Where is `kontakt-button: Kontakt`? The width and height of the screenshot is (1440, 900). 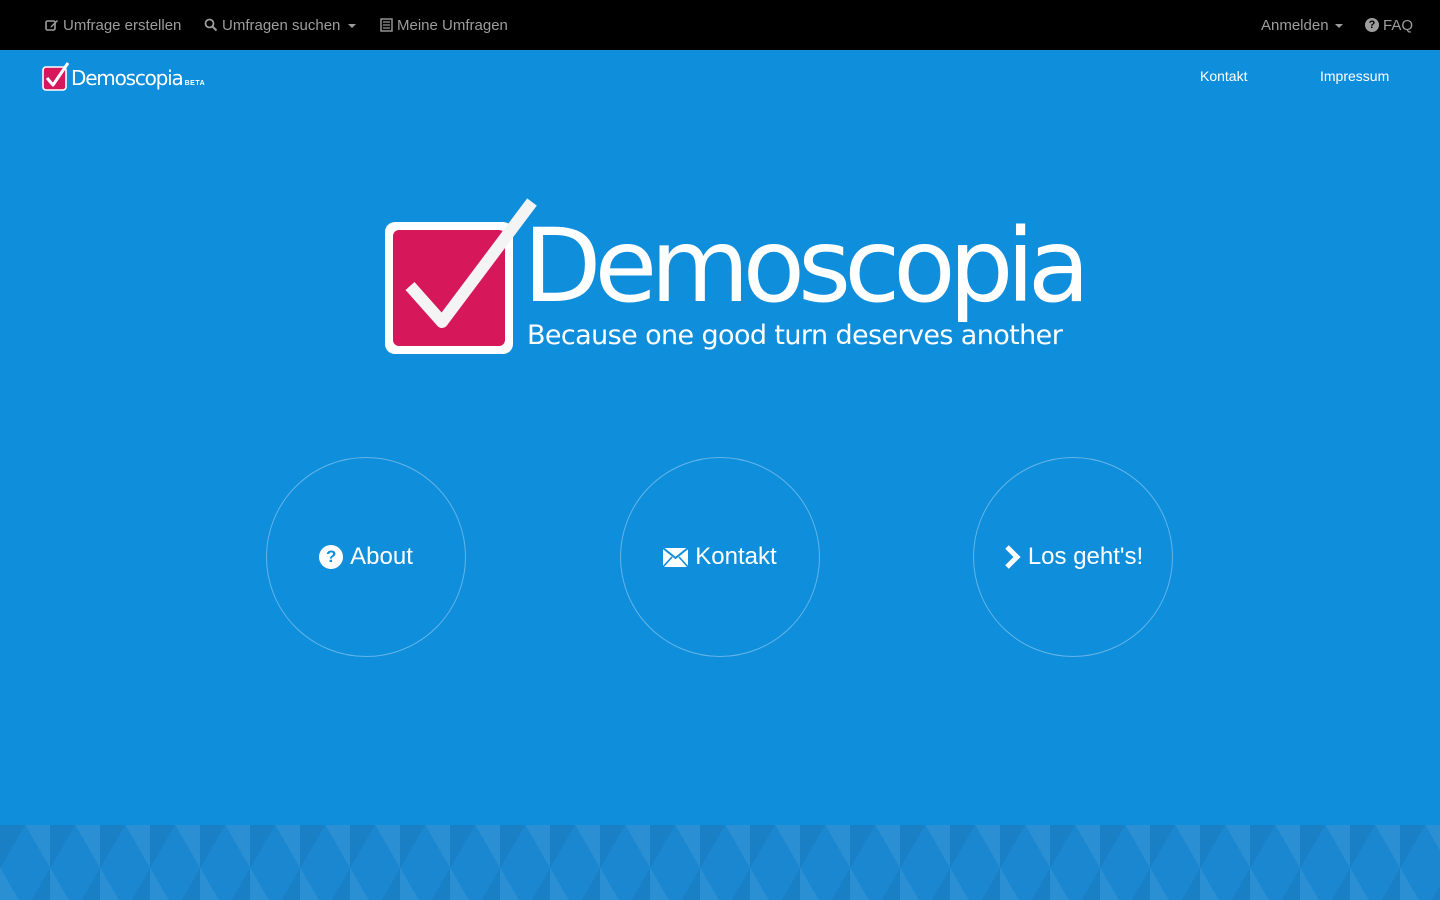 kontakt-button: Kontakt is located at coordinates (720, 557).